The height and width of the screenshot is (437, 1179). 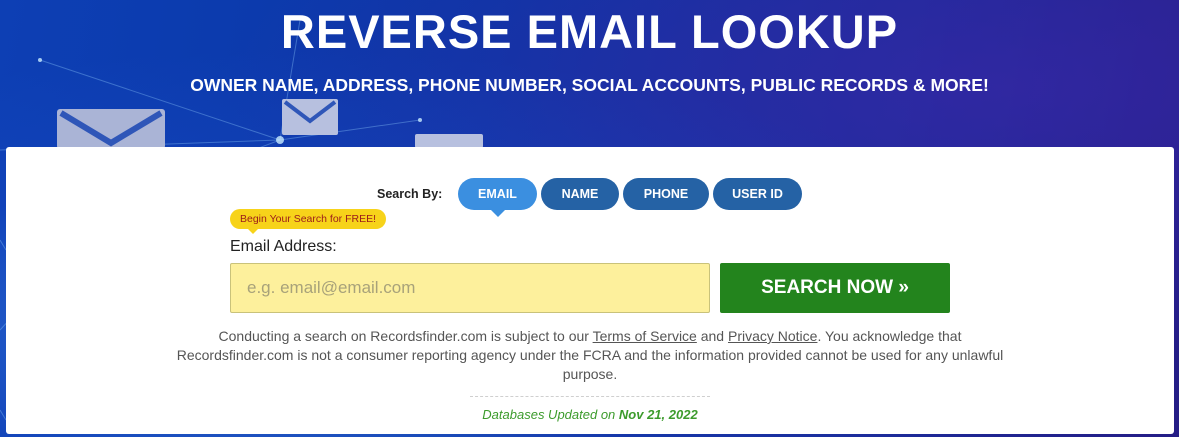 I want to click on free-search-badge: Begin Your Search for FREE!, so click(x=308, y=221).